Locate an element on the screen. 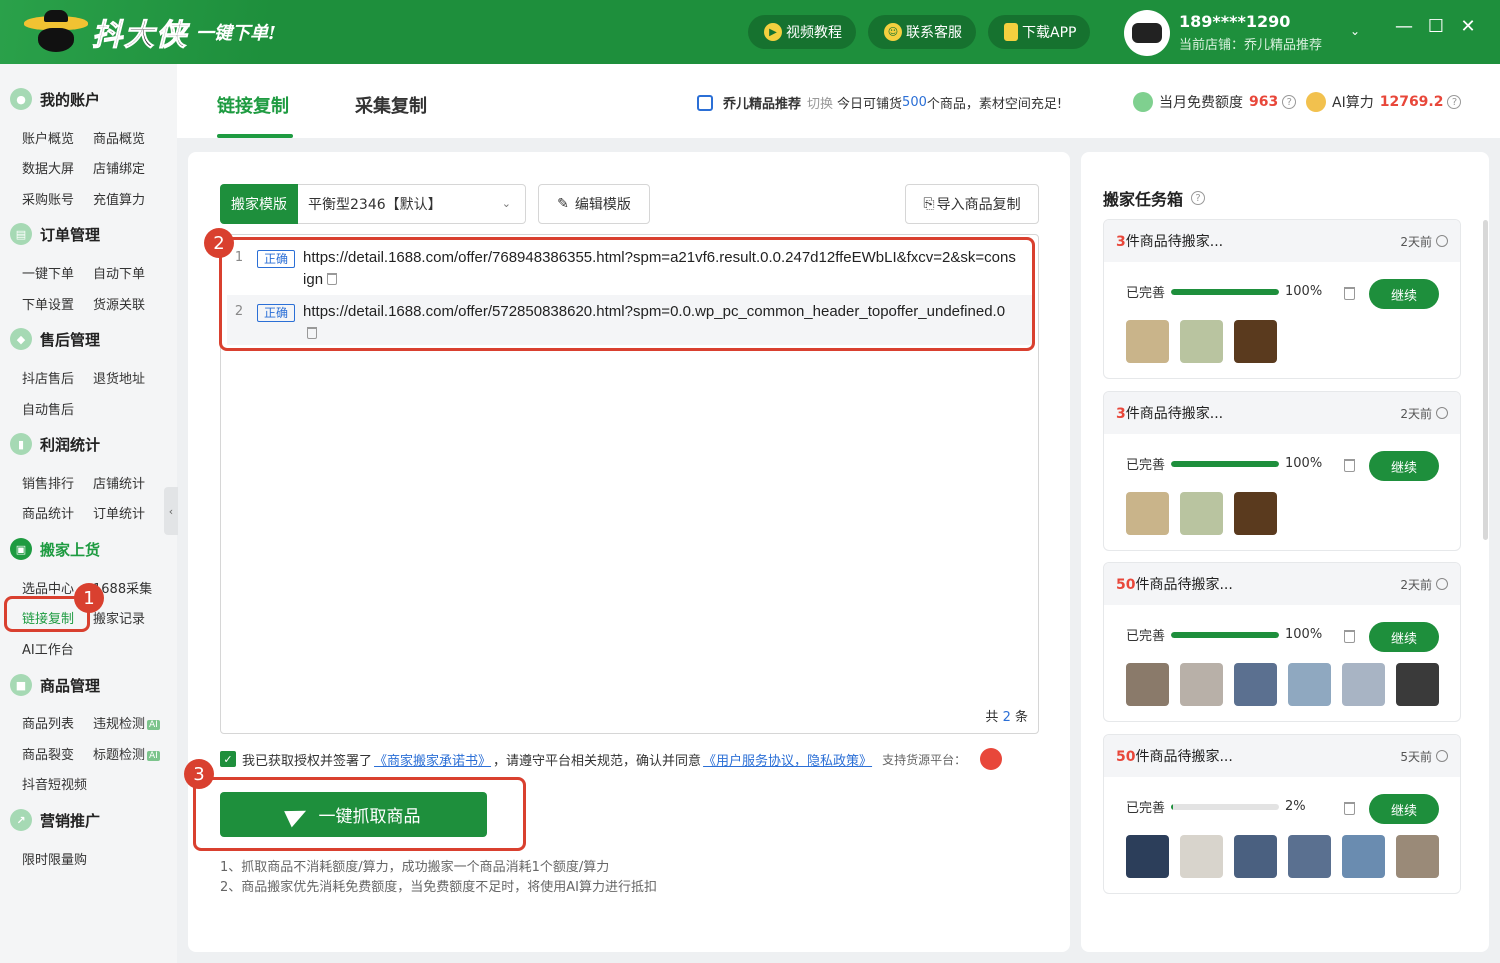 This screenshot has width=1500, height=963. box-icon: ■ is located at coordinates (21, 685).